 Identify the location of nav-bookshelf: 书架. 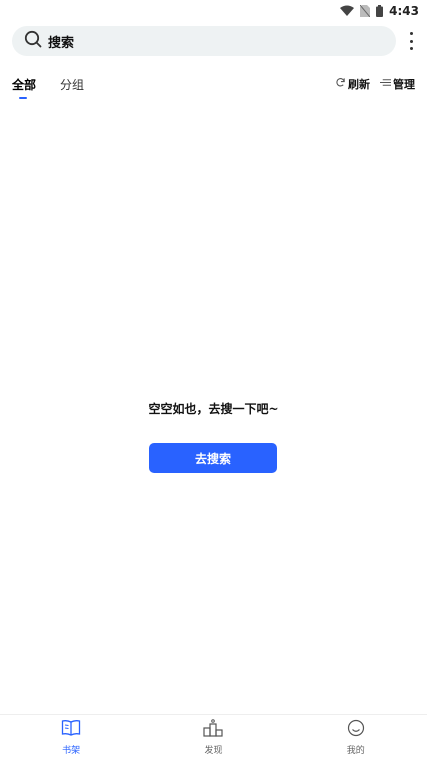
(71, 737).